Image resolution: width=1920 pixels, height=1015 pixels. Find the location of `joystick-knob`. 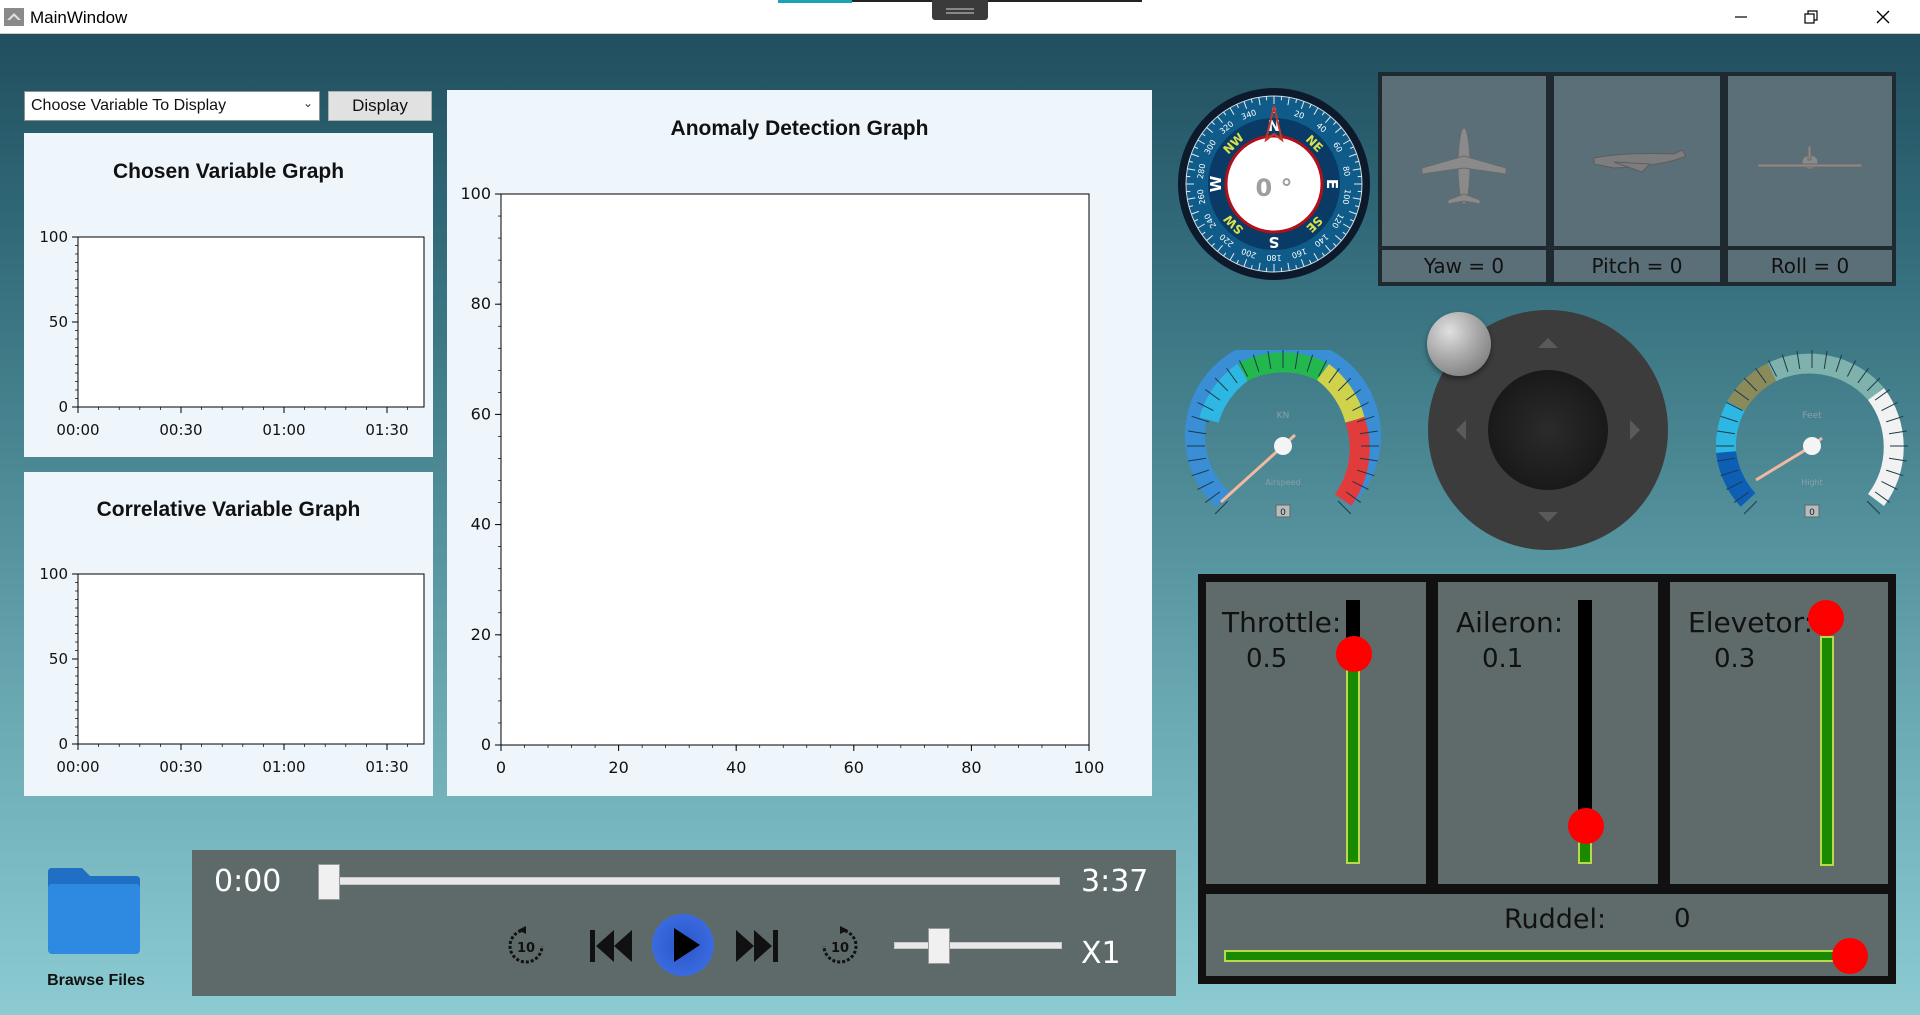

joystick-knob is located at coordinates (1459, 344).